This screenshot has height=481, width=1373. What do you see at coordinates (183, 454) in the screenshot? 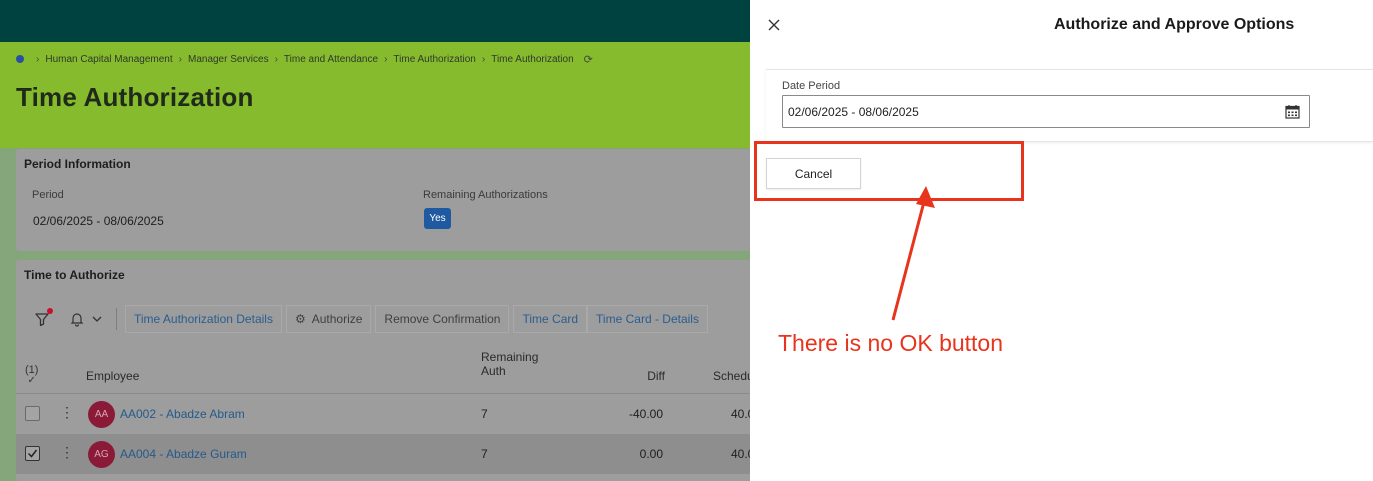
I see `employee-link: AA004 - Abadze Guram` at bounding box center [183, 454].